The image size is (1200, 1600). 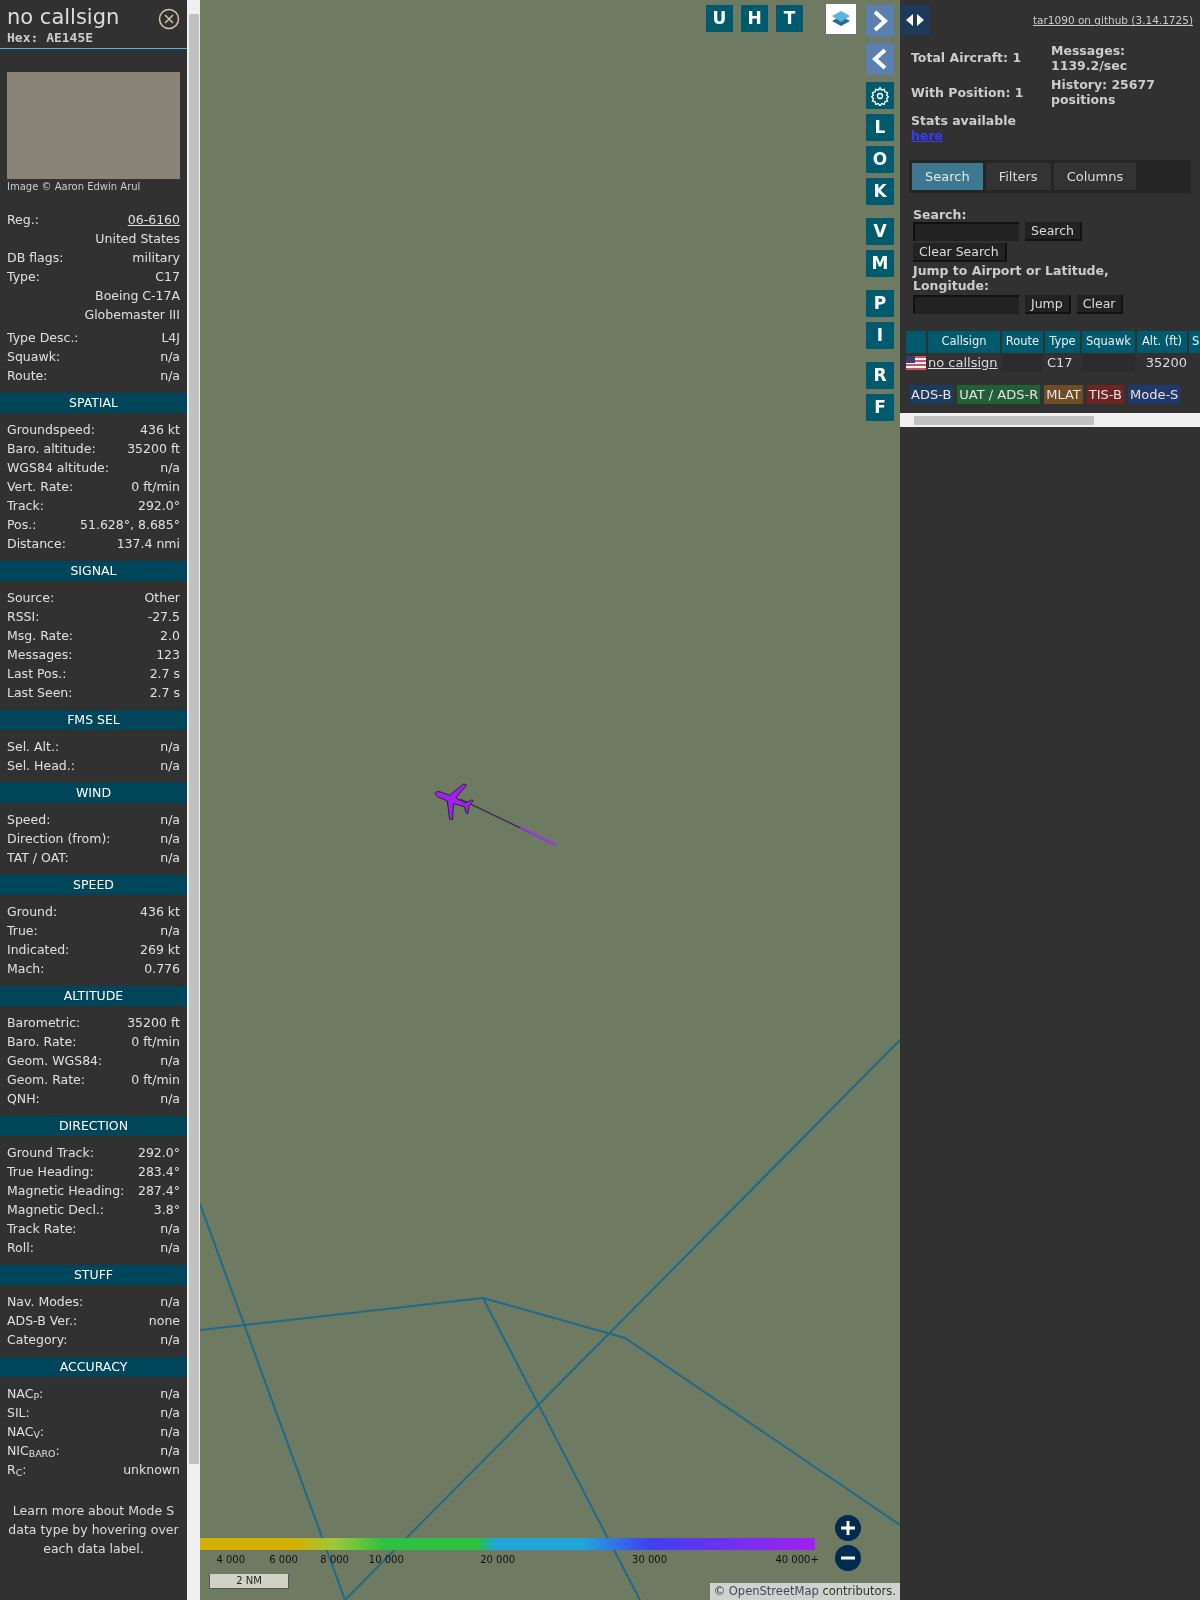 What do you see at coordinates (164, 693) in the screenshot?
I see `field-value: 2.7 s` at bounding box center [164, 693].